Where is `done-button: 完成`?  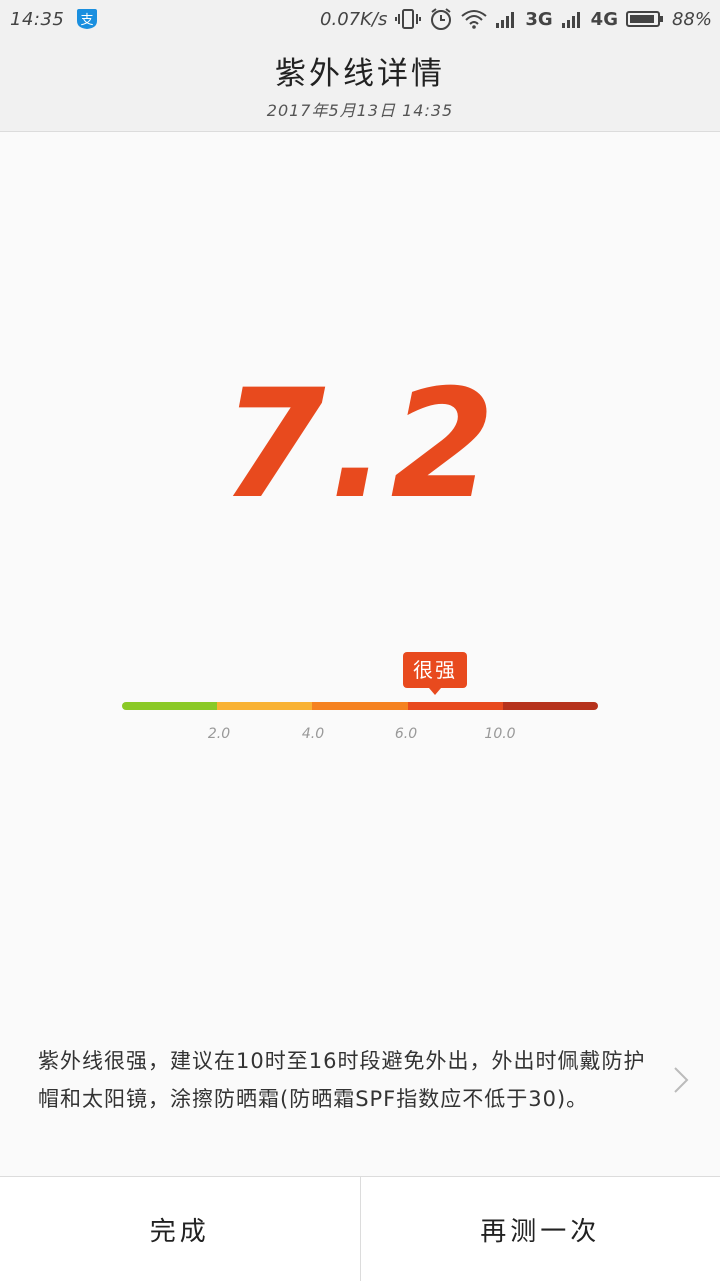
done-button: 完成 is located at coordinates (180, 1229).